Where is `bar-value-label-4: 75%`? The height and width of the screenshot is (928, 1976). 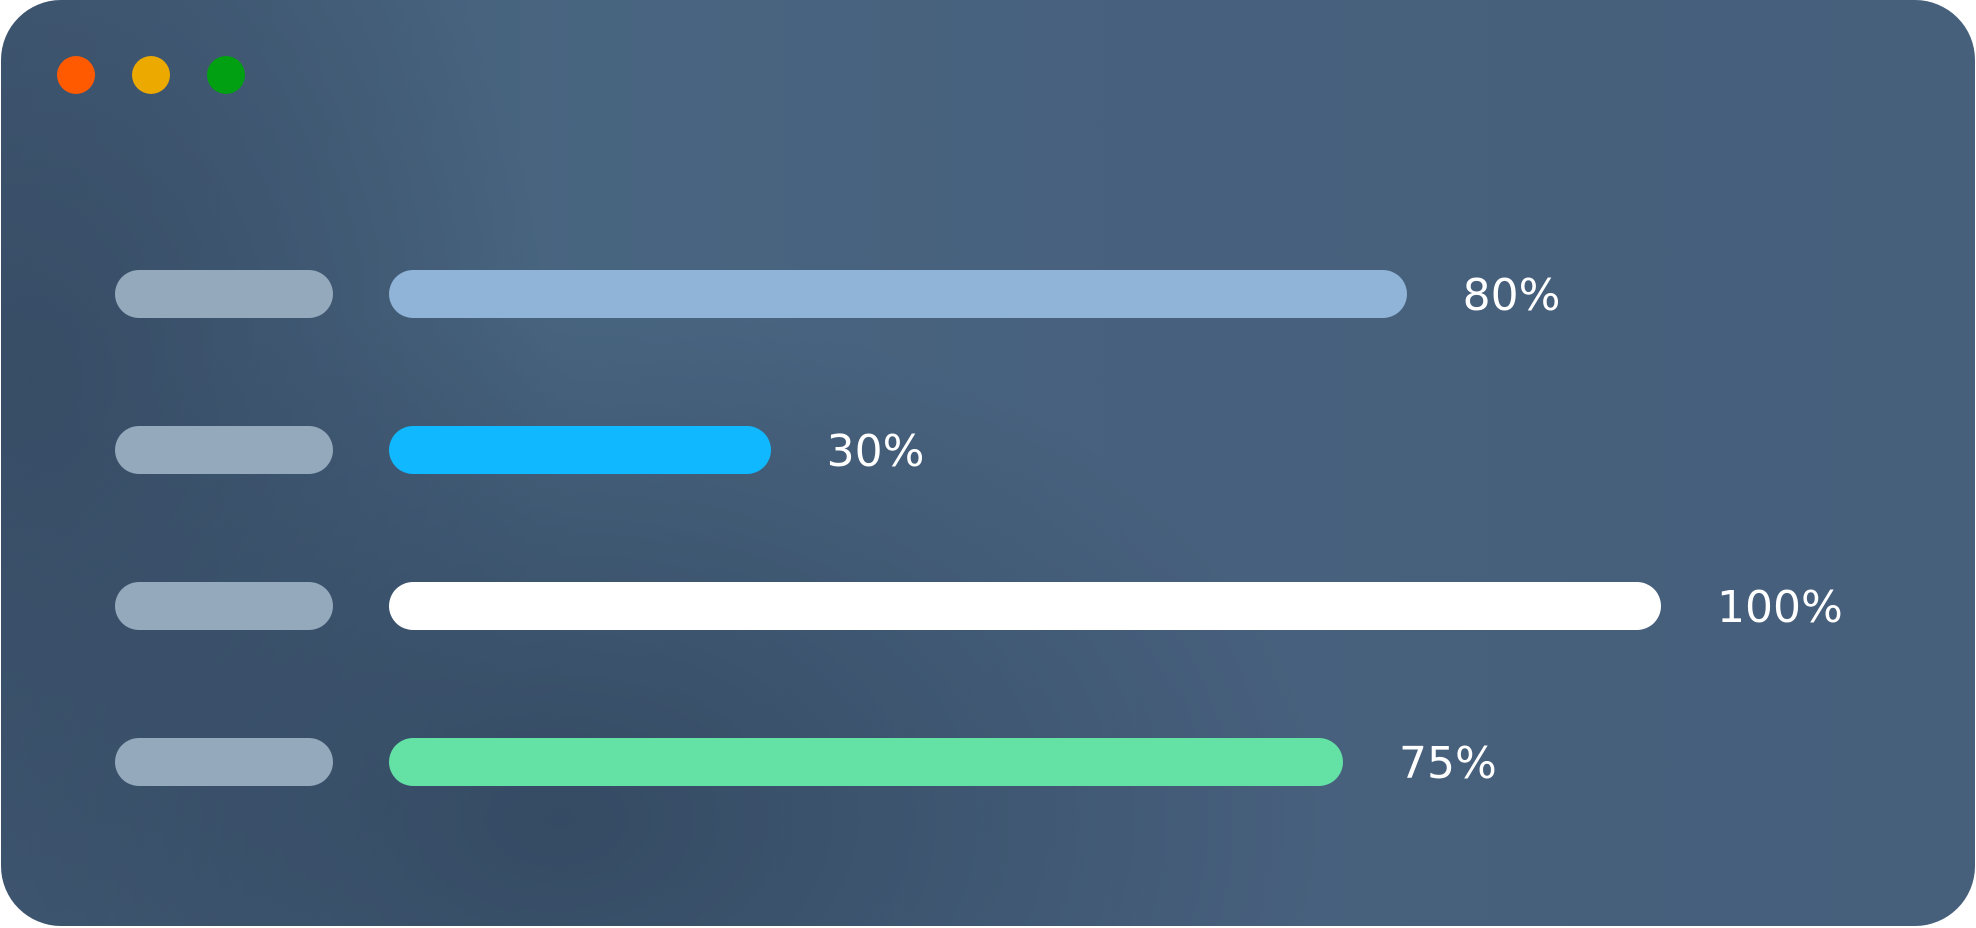 bar-value-label-4: 75% is located at coordinates (1448, 763).